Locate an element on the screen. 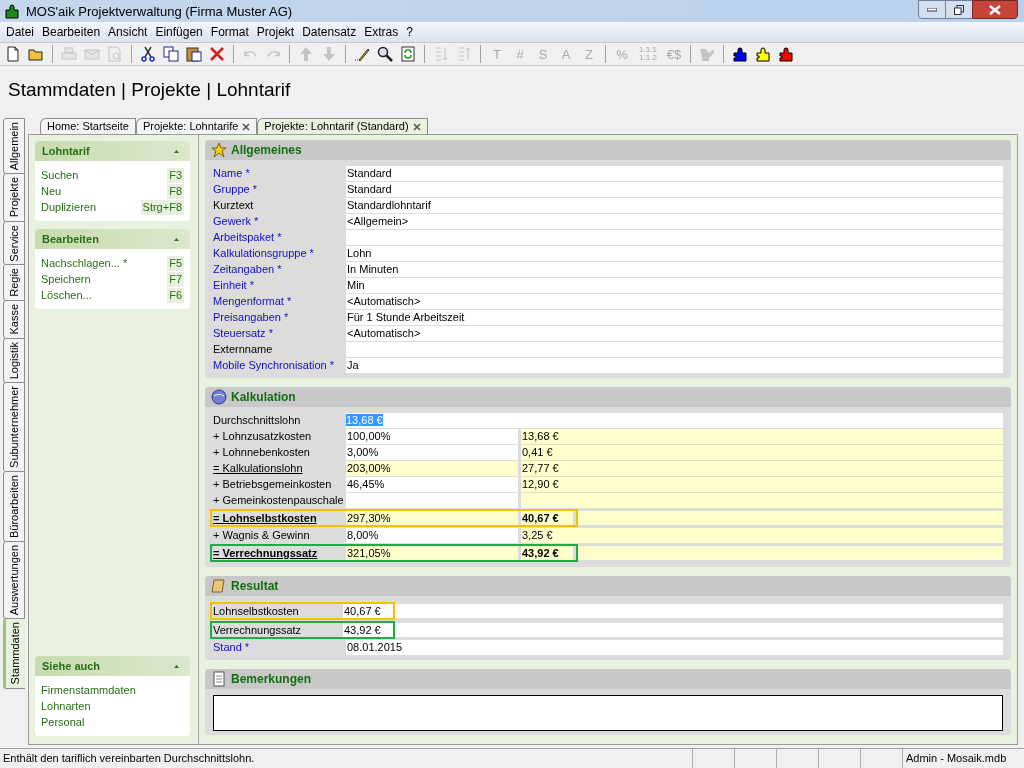 The image size is (1024, 768). amount-cell: 43,92 € is located at coordinates (547, 553).